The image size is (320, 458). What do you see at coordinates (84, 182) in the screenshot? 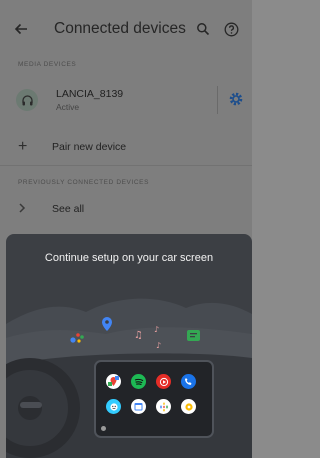
I see `previously-connected-section-label: PREVIOUSLY CONNECTED DEVICES` at bounding box center [84, 182].